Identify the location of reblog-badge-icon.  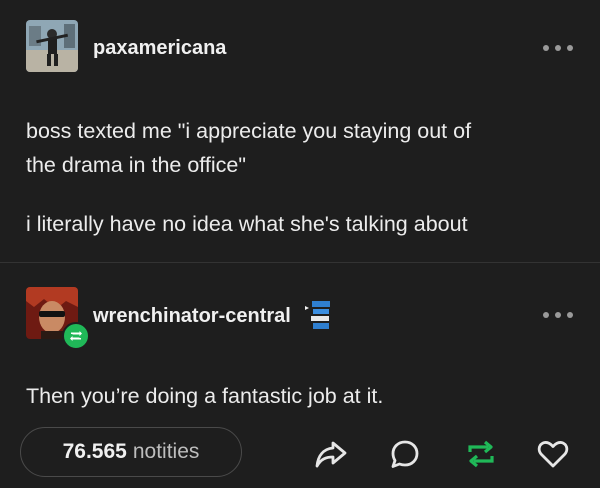
(76, 336).